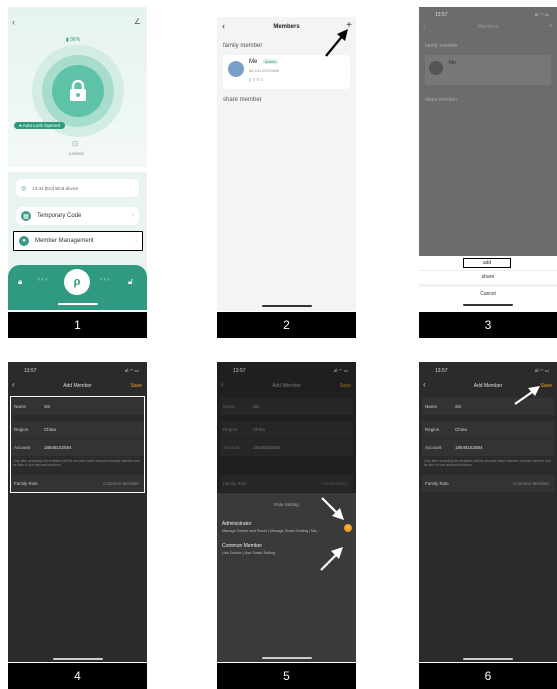 This screenshot has height=689, width=557. I want to click on screen-title: Members, so click(488, 27).